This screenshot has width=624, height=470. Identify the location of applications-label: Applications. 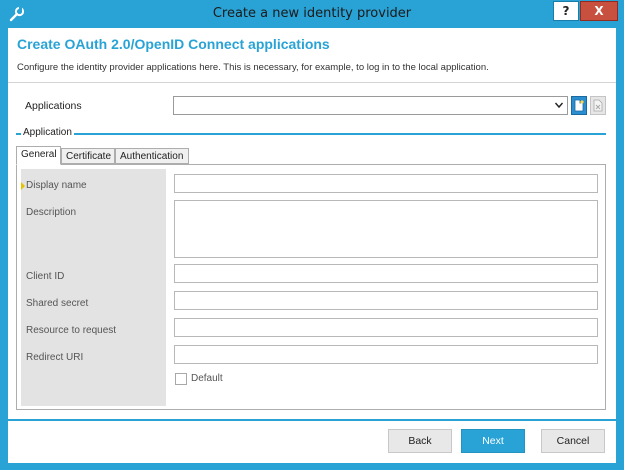
(53, 106).